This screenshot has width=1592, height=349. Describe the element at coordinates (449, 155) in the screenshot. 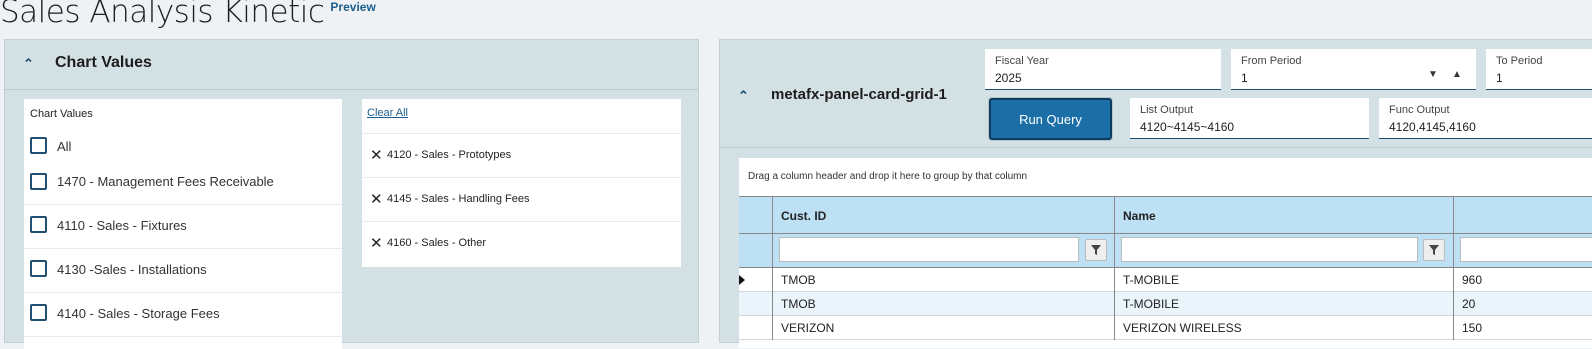

I see `selected-item-label: 4120 - Sales - Prototypes` at that location.